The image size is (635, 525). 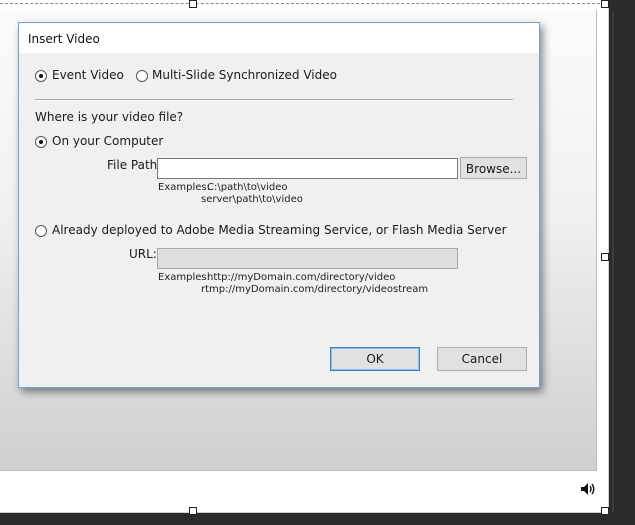 What do you see at coordinates (193, 4) in the screenshot?
I see `resize-handle-top` at bounding box center [193, 4].